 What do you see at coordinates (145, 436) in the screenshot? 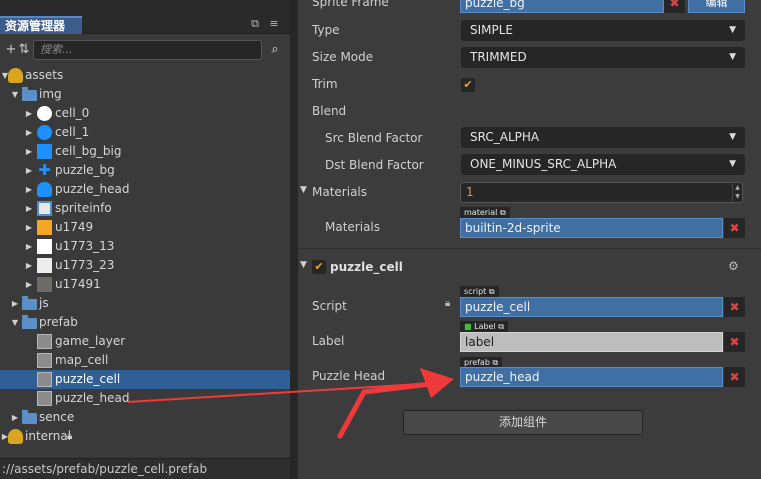
I see `tree-item-internal: ▶ internal 🔒︎` at bounding box center [145, 436].